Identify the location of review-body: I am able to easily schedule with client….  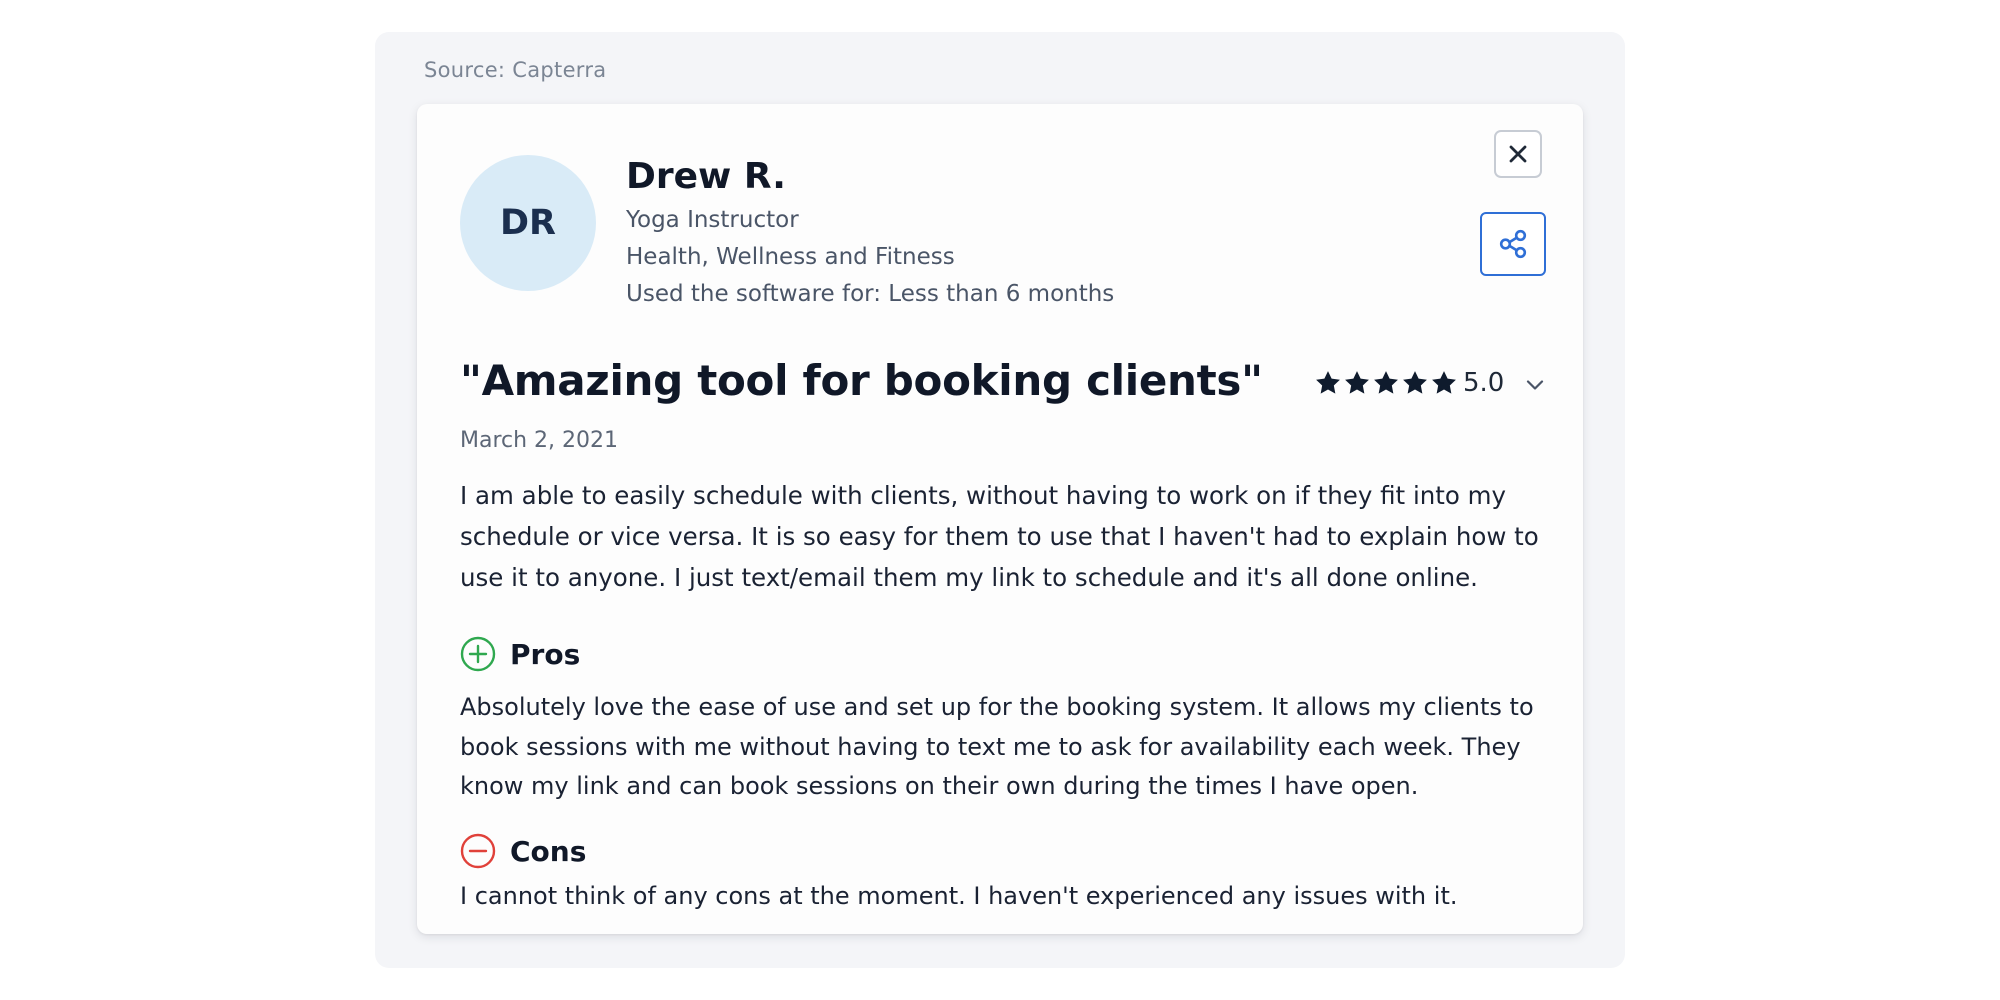
(999, 536).